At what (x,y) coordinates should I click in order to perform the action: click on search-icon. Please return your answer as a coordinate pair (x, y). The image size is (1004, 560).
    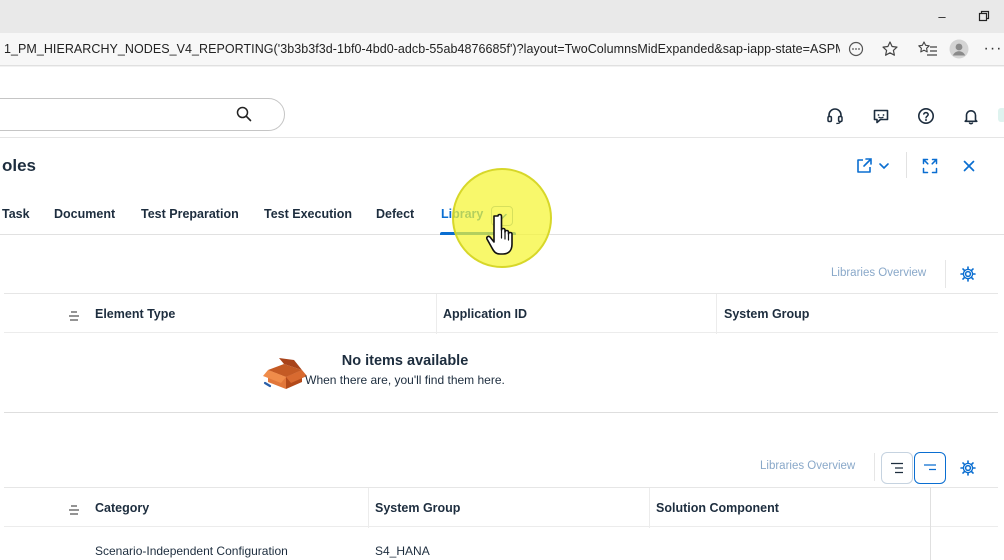
    Looking at the image, I should click on (244, 116).